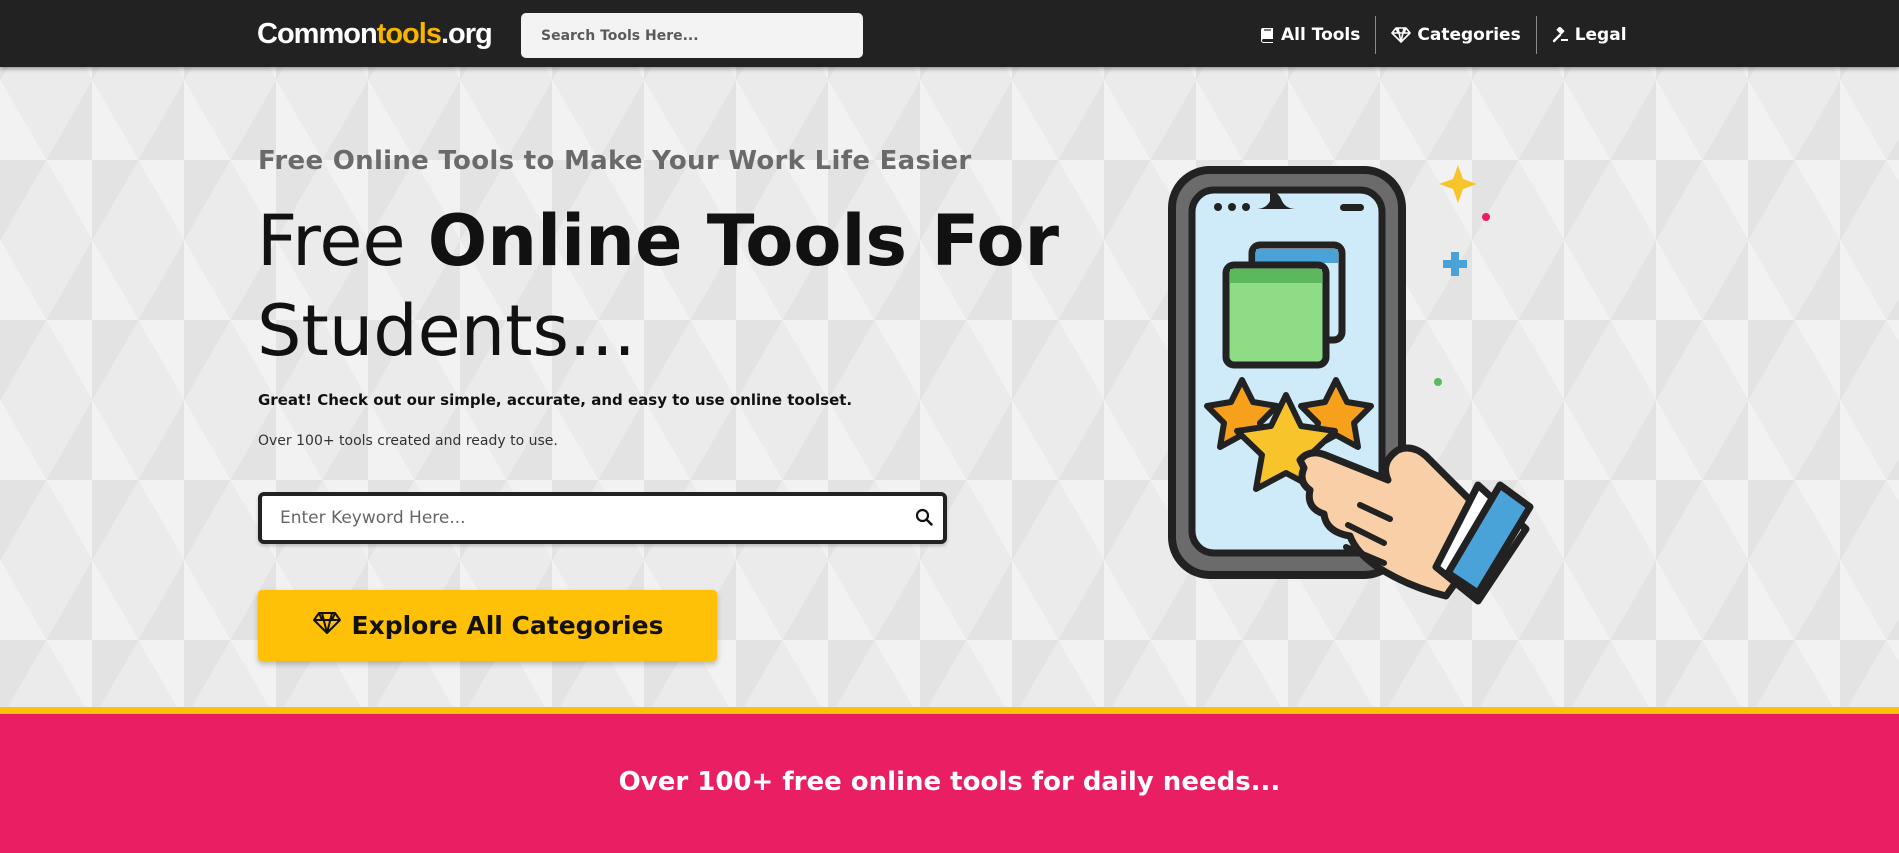 This screenshot has height=853, width=1899. What do you see at coordinates (1469, 35) in the screenshot?
I see `nav-categories-label: Categories` at bounding box center [1469, 35].